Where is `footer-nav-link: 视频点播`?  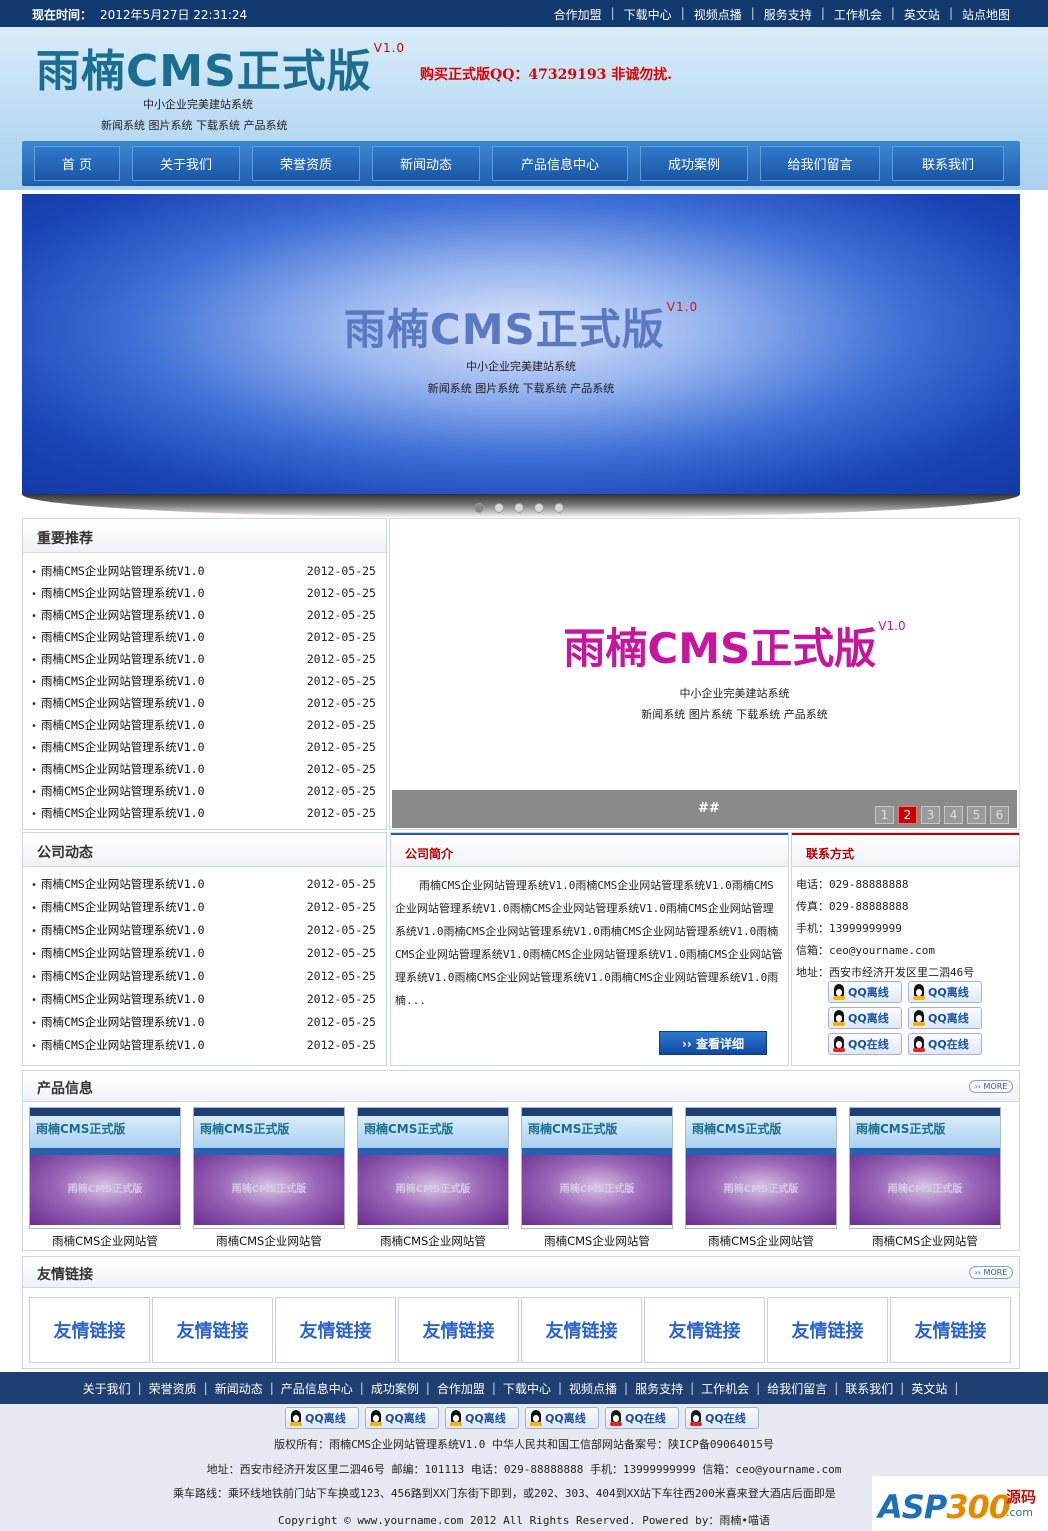
footer-nav-link: 视频点播 is located at coordinates (593, 1388).